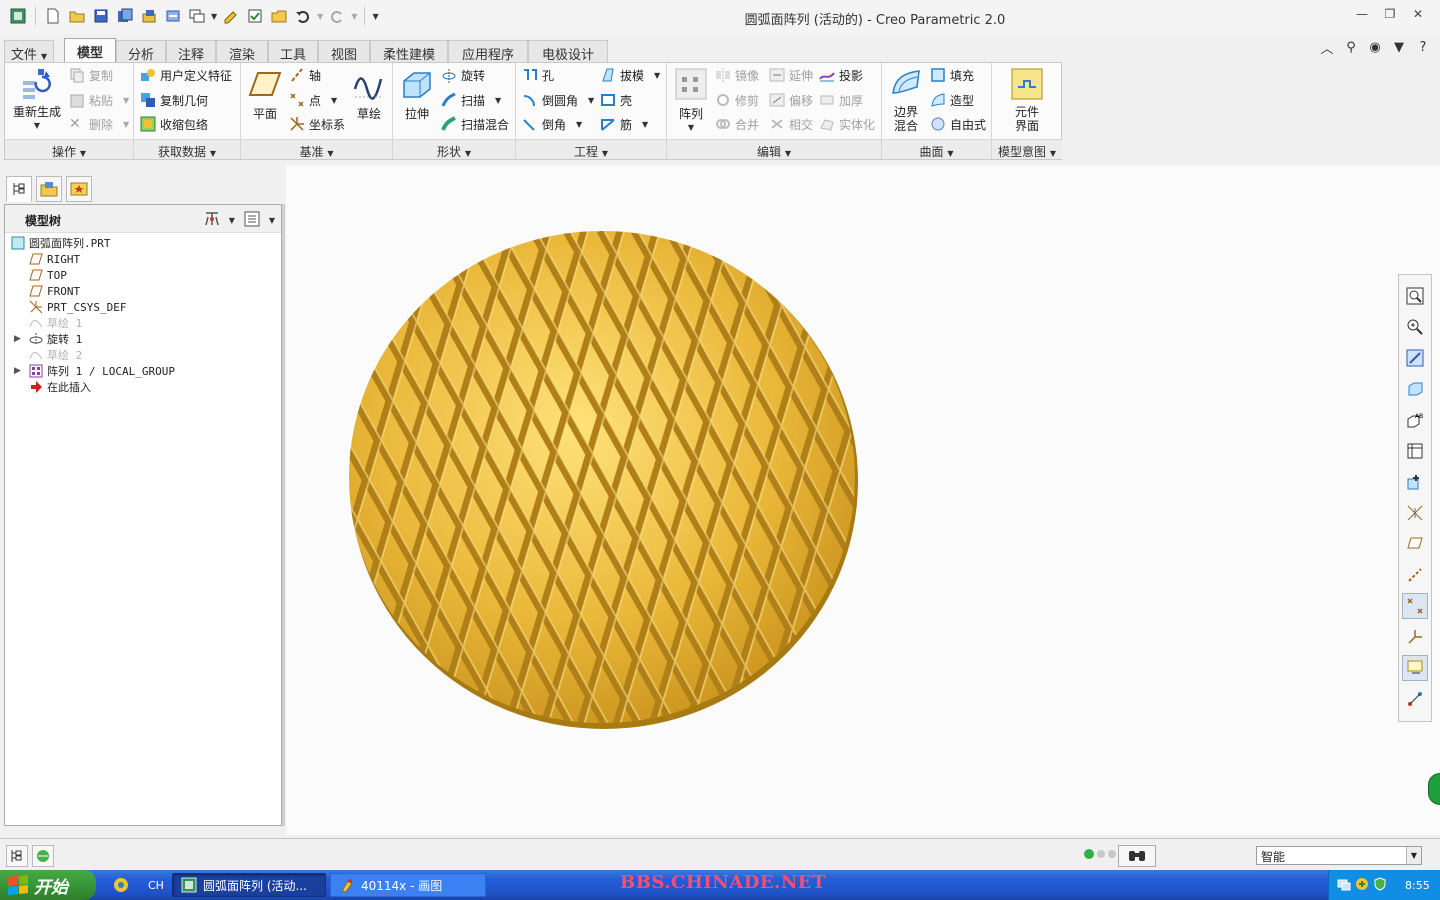 This screenshot has width=1440, height=900. What do you see at coordinates (1415, 513) in the screenshot?
I see `datum-display-filter-icon` at bounding box center [1415, 513].